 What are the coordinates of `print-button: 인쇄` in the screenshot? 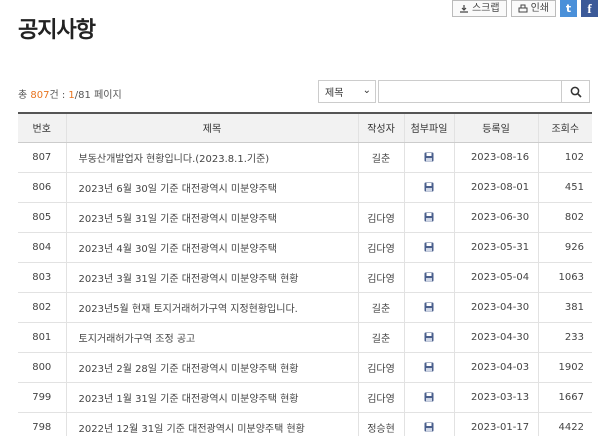 It's located at (533, 8).